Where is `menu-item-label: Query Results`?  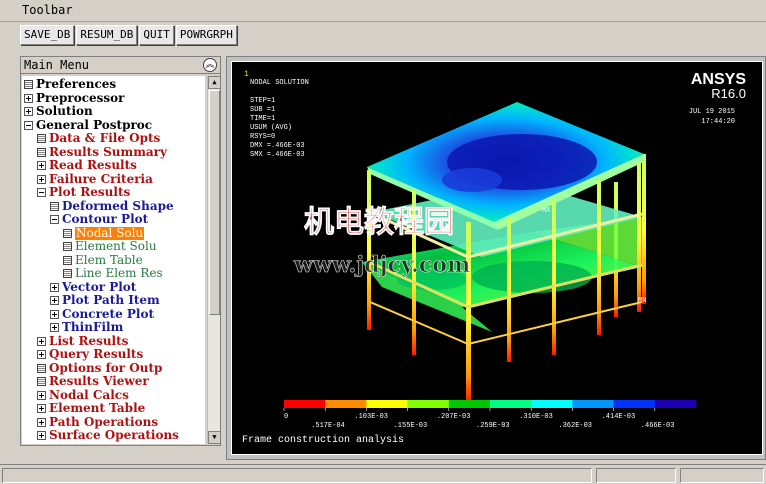
menu-item-label: Query Results is located at coordinates (96, 354).